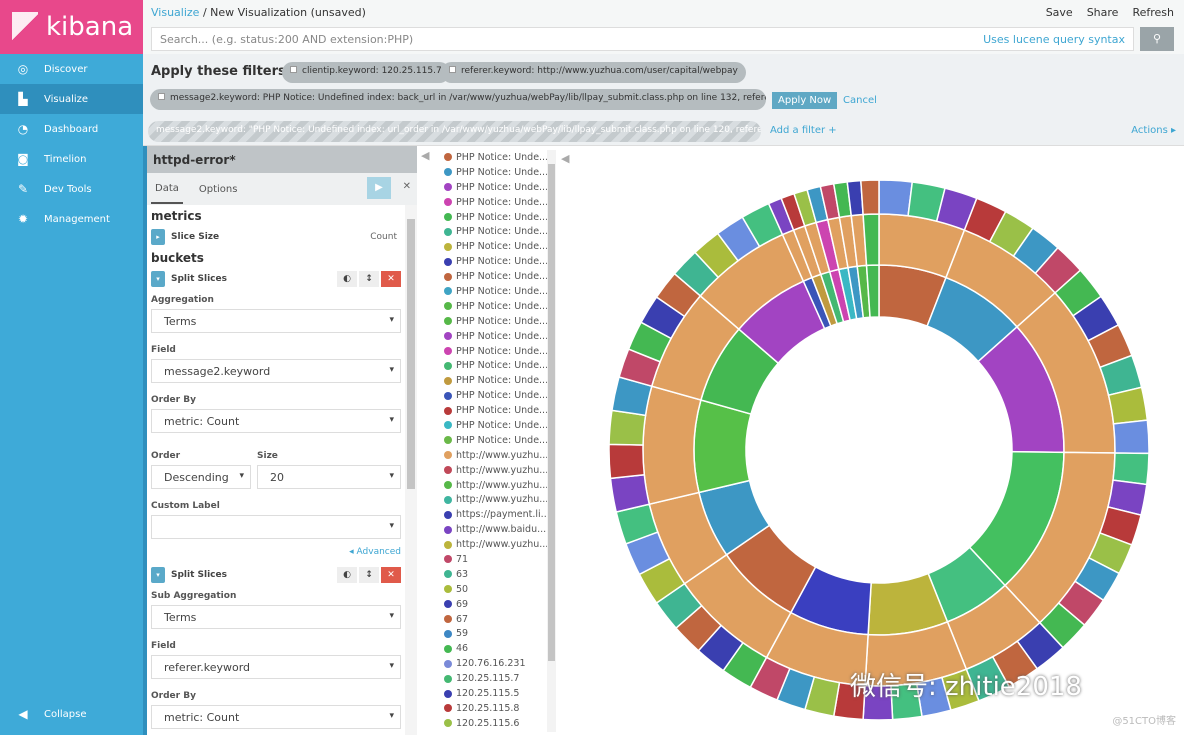 This screenshot has height=738, width=1184. I want to click on custom-label-input, so click(276, 527).